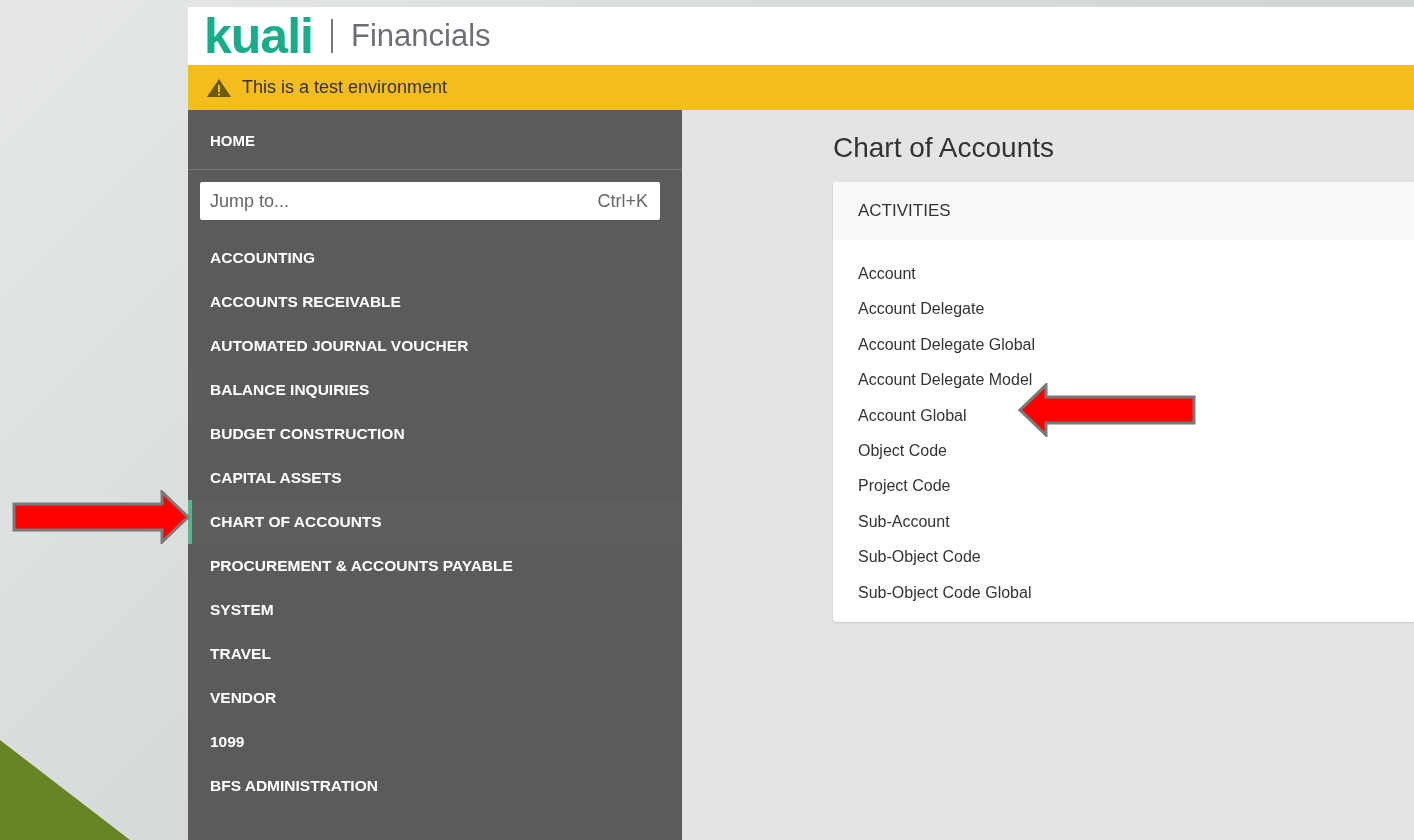  What do you see at coordinates (944, 148) in the screenshot?
I see `page-title: Chart of Accounts` at bounding box center [944, 148].